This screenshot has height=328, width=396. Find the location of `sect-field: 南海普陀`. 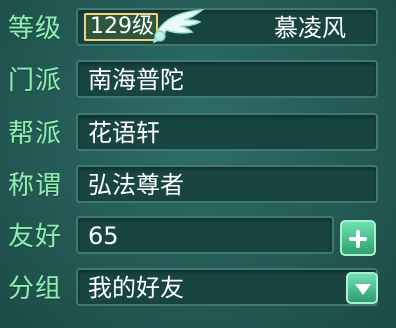

sect-field: 南海普陀 is located at coordinates (227, 79).